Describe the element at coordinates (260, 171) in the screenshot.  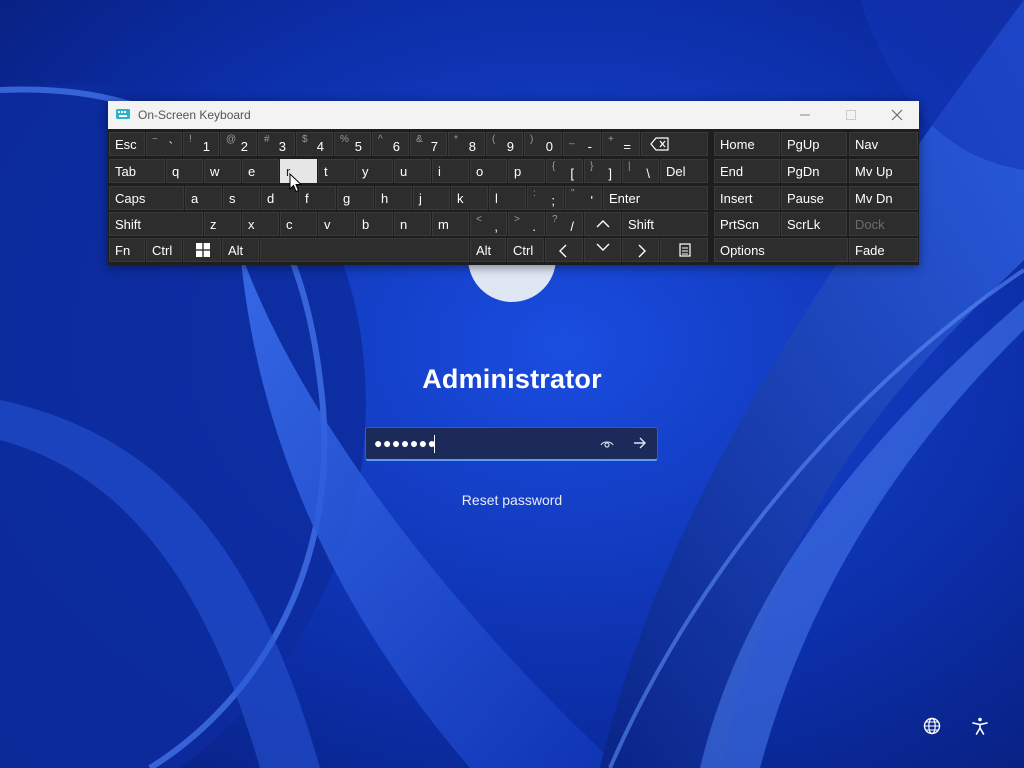
I see `key-e: e` at that location.